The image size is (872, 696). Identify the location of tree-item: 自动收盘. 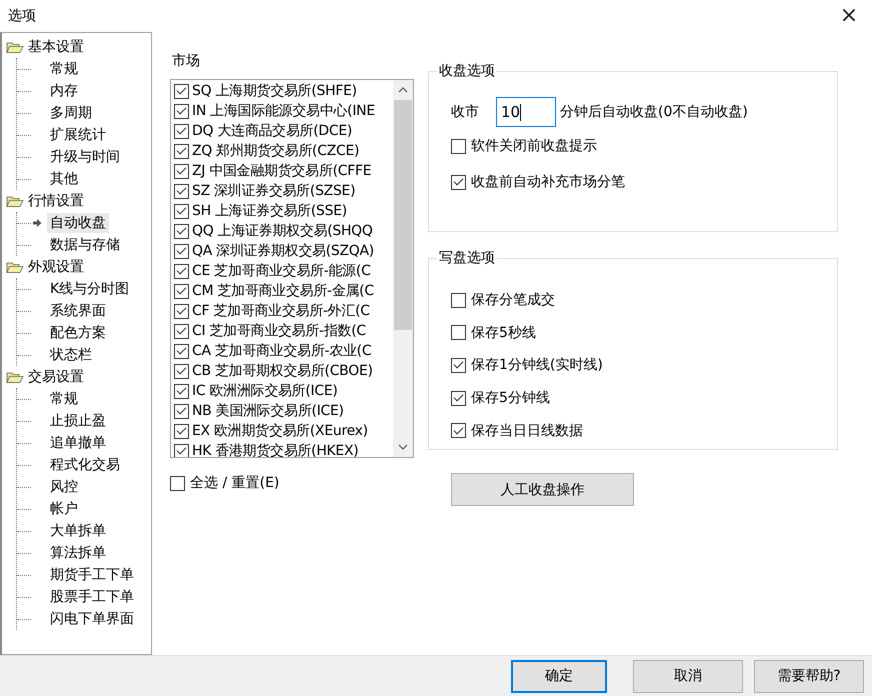
(78, 223).